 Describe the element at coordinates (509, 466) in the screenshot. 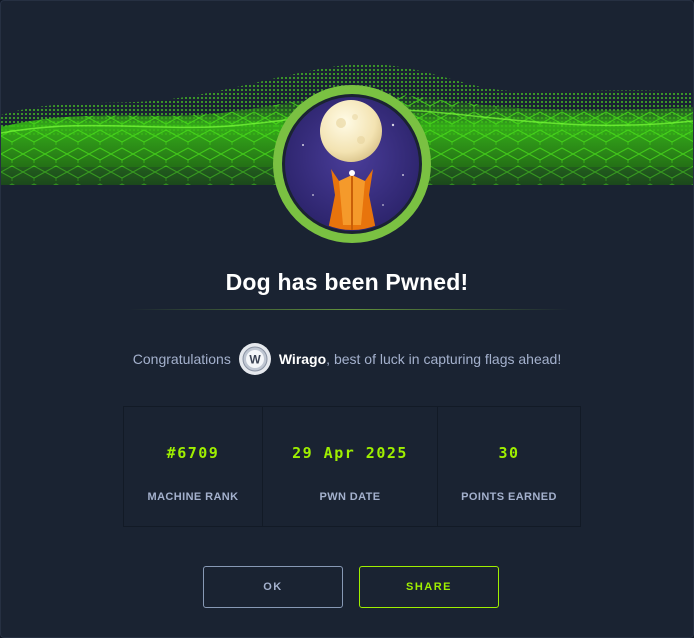

I see `stat-points-earned: 30 POINTS EARNED` at that location.